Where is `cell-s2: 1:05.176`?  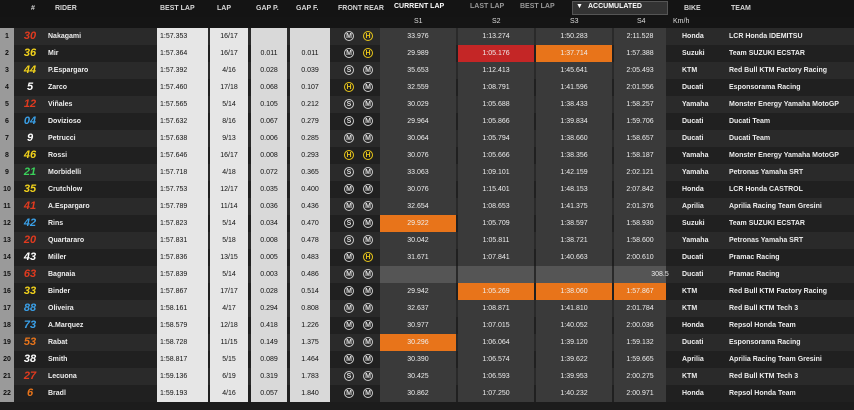
cell-s2: 1:05.176 is located at coordinates (496, 53).